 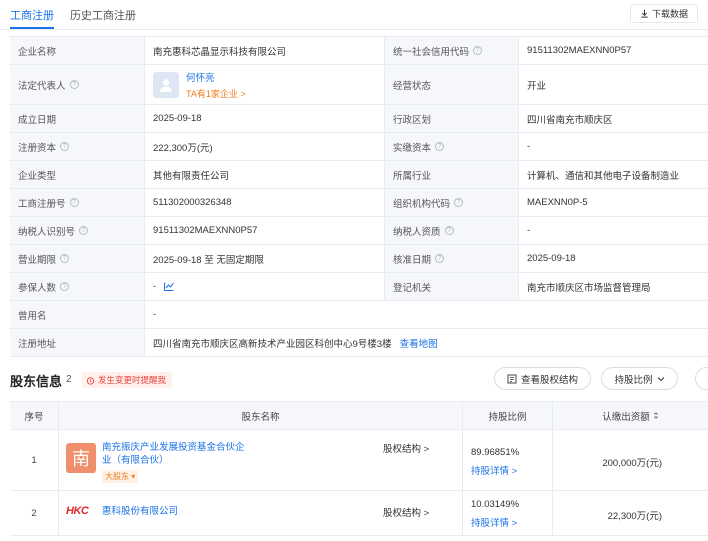 I want to click on shareholder-name-link: 惠科股份有限公司, so click(x=140, y=511).